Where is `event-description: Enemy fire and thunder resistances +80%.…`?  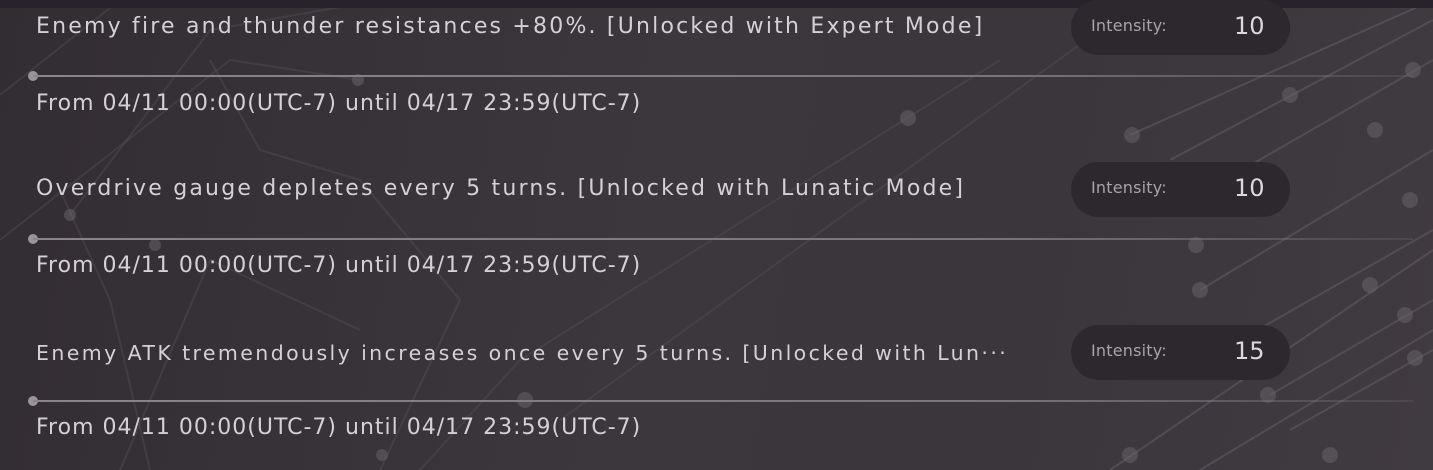
event-description: Enemy fire and thunder resistances +80%.… is located at coordinates (510, 26).